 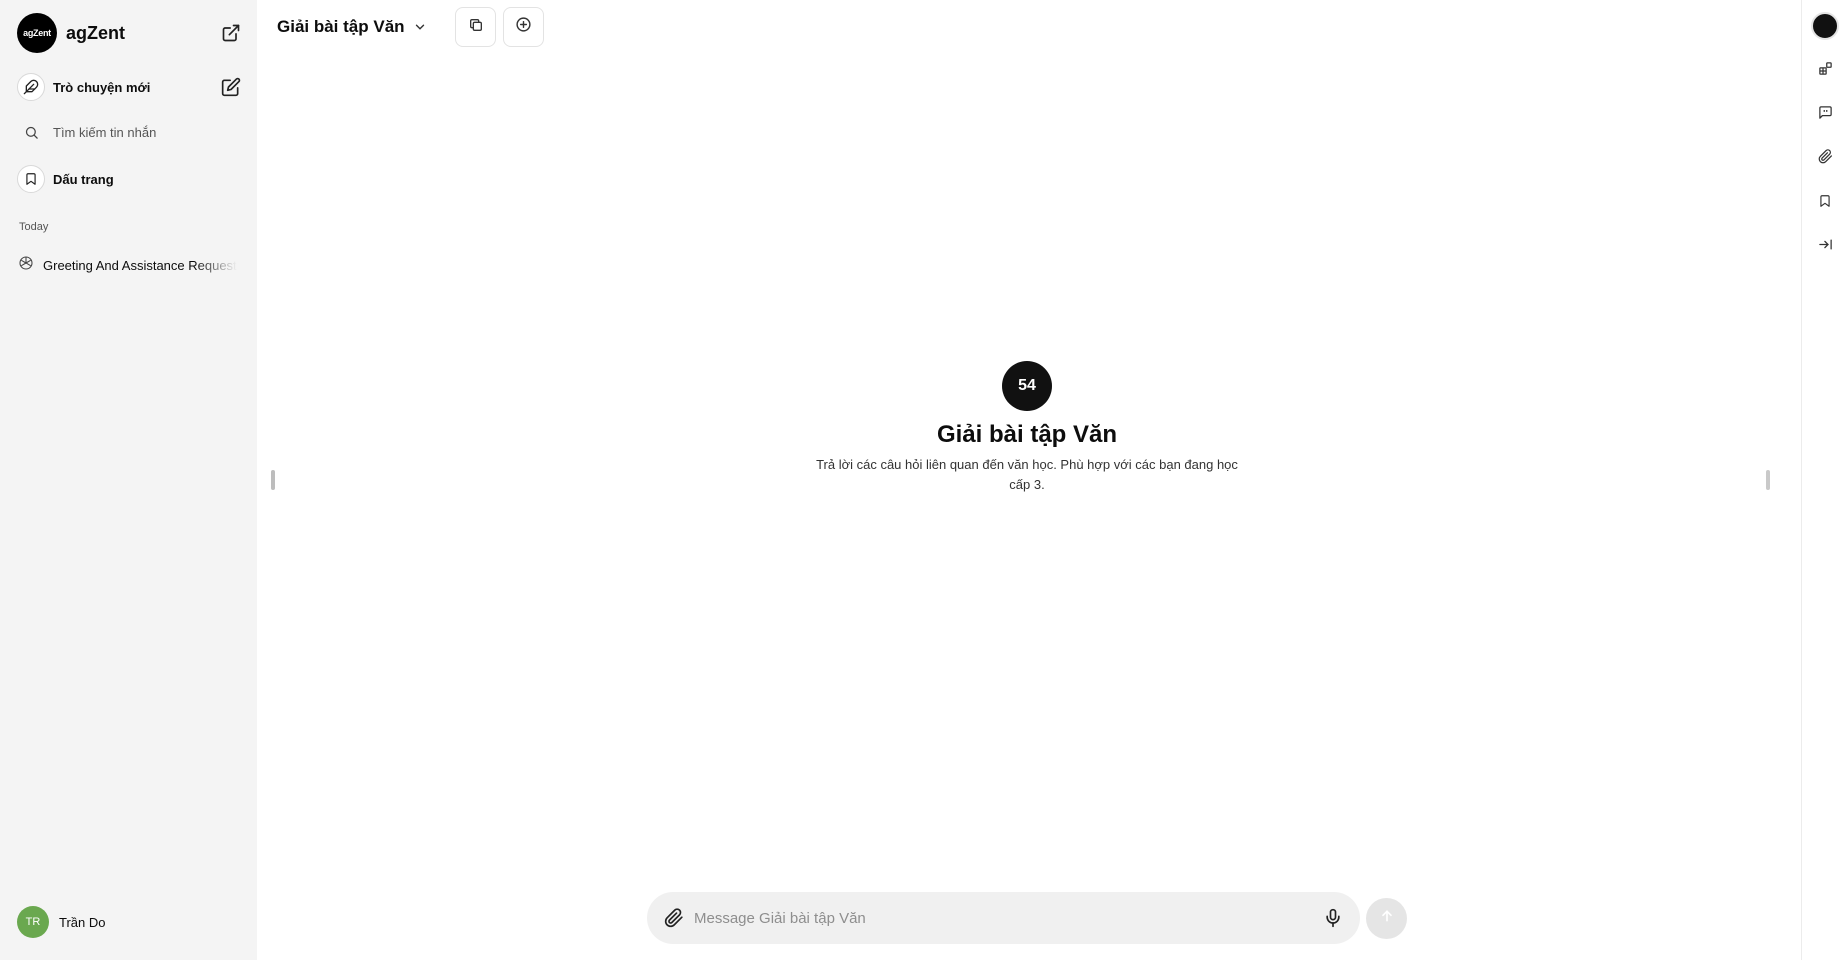 What do you see at coordinates (140, 265) in the screenshot?
I see `history-item-label: Greeting And Assistance Request` at bounding box center [140, 265].